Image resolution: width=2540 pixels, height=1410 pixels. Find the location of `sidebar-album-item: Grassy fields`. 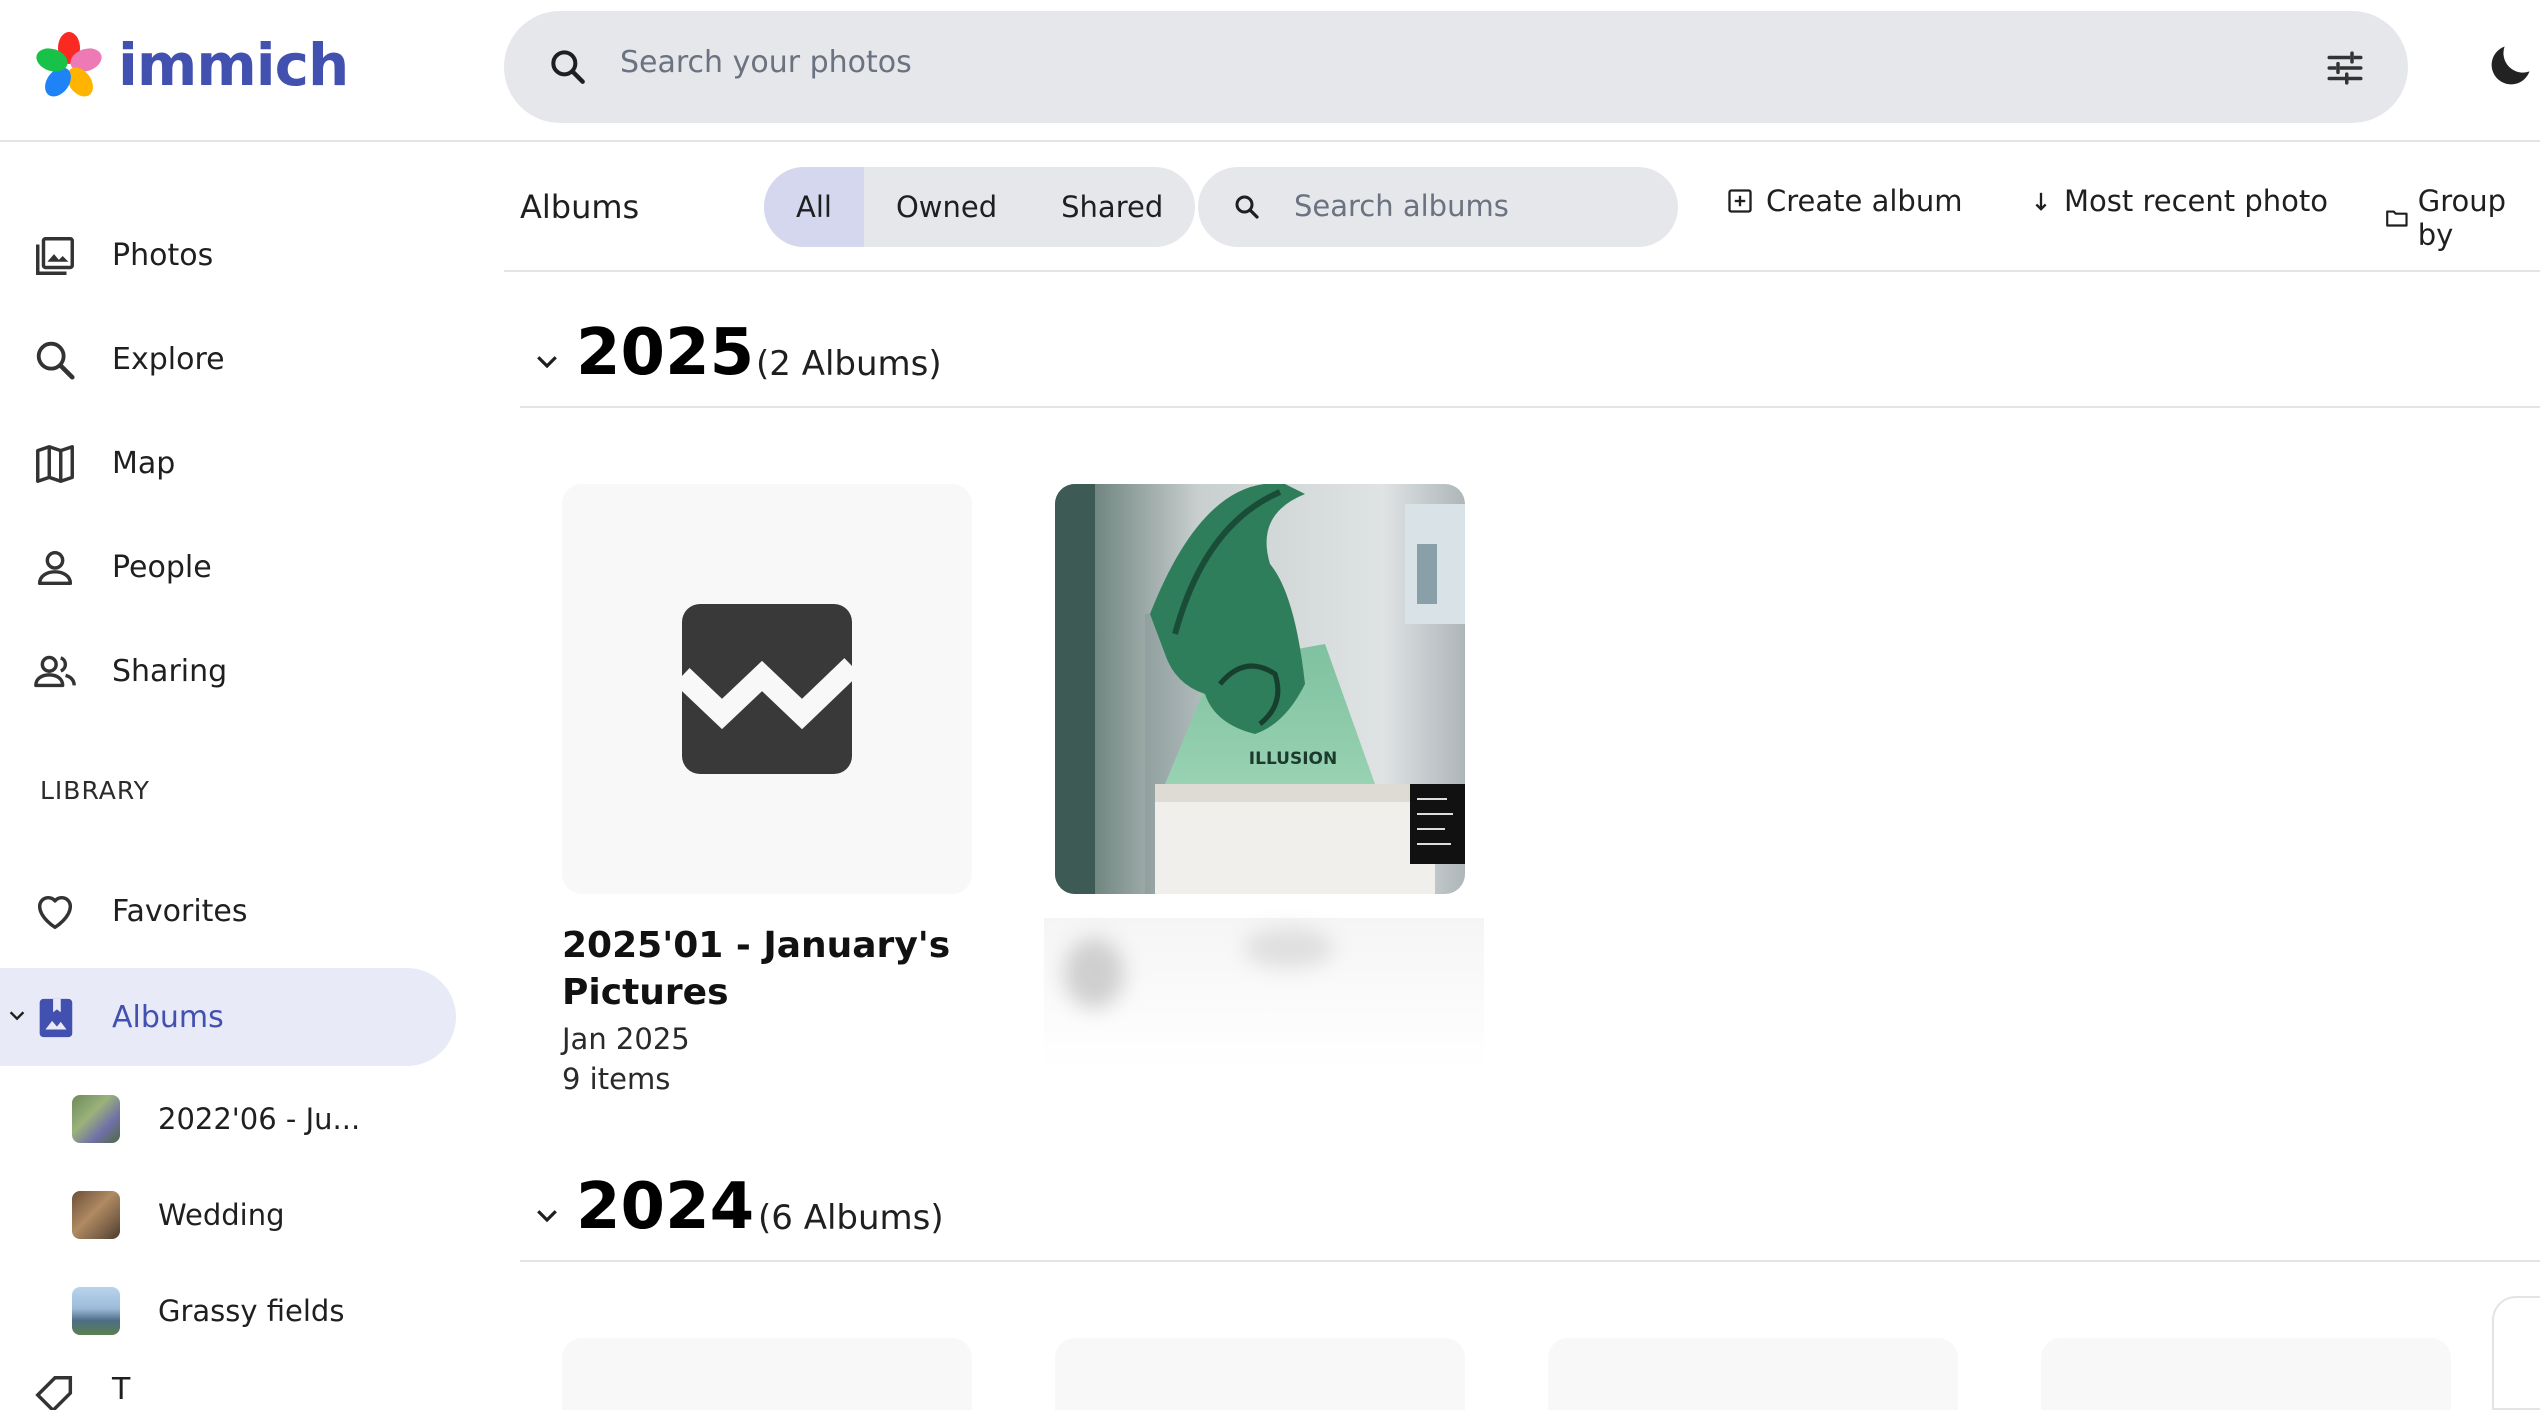

sidebar-album-item: Grassy fields is located at coordinates (208, 1311).